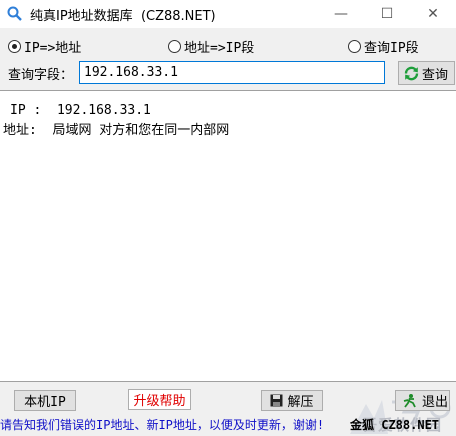  Describe the element at coordinates (395, 425) in the screenshot. I see `status-owner: 金狐 CZ88.NET` at that location.